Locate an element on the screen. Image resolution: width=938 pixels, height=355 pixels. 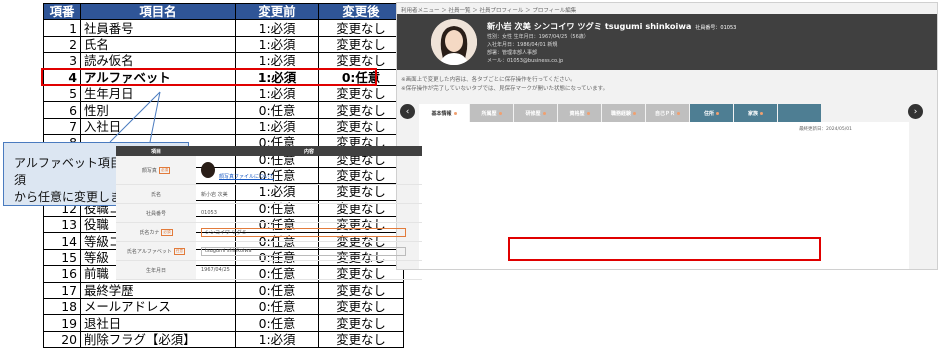
table-row: 20 削除フラグ【必須】 1:必須 変更なし is located at coordinates (223, 339).